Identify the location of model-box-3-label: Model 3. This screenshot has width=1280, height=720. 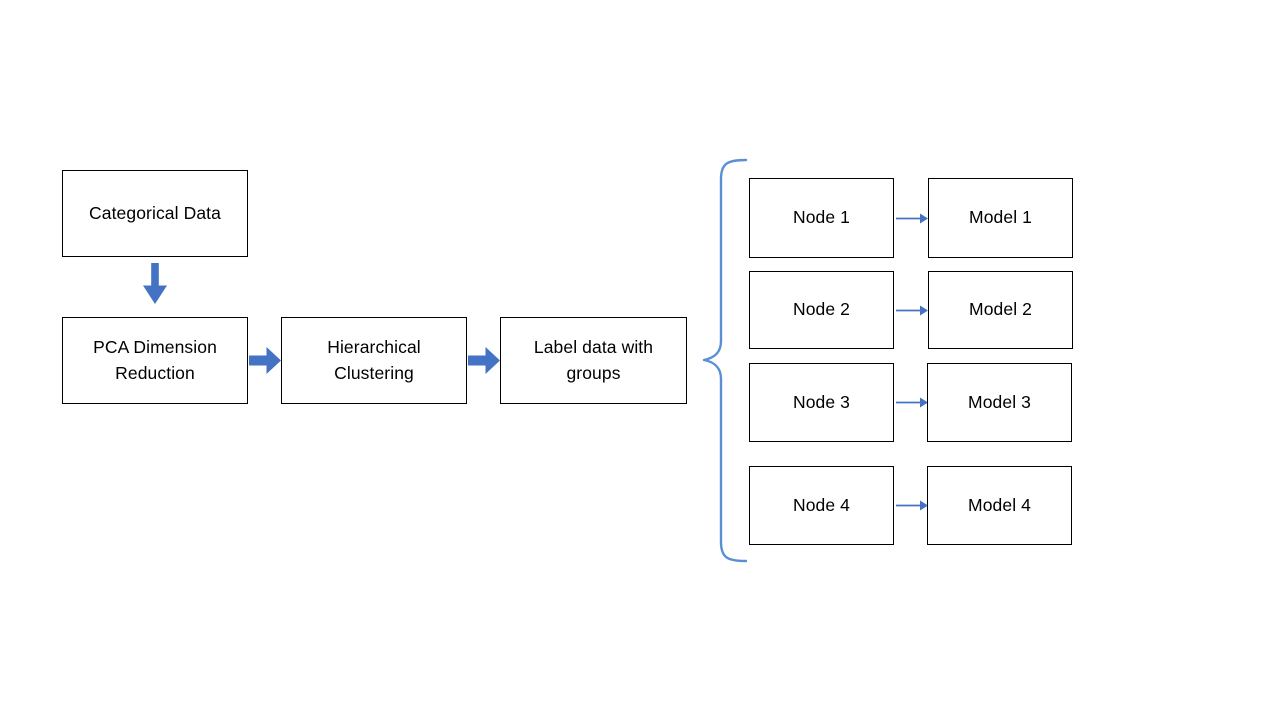
(999, 401).